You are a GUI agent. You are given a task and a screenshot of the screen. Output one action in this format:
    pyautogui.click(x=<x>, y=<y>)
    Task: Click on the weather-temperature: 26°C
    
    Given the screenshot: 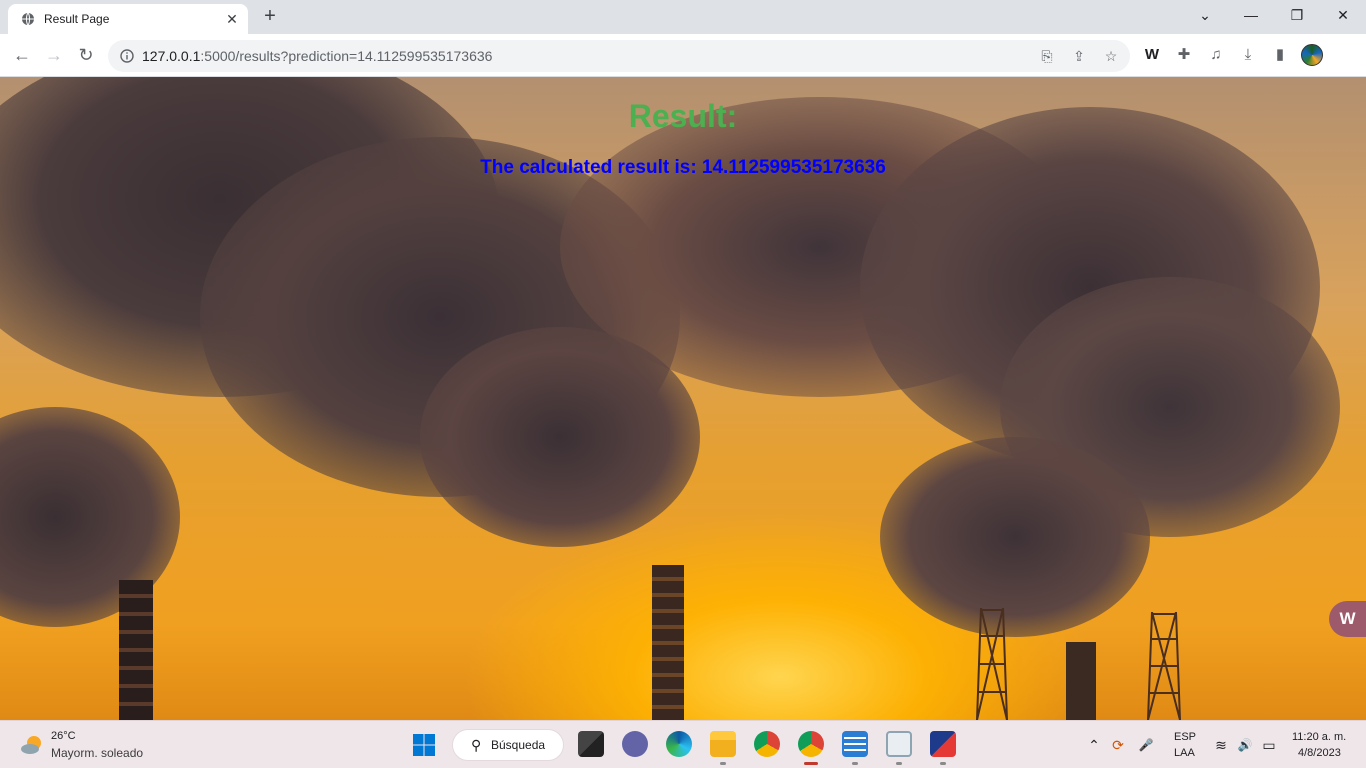 What is the action you would take?
    pyautogui.click(x=63, y=736)
    